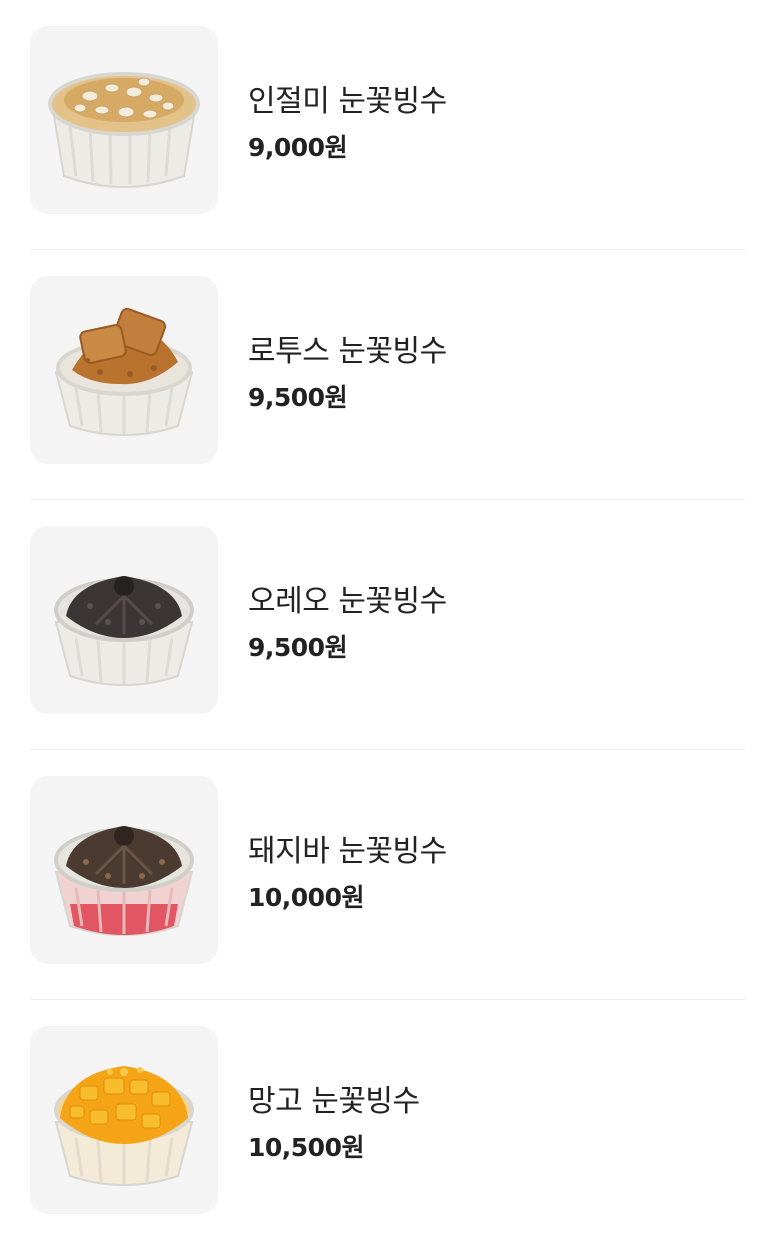 The height and width of the screenshot is (1250, 773). I want to click on menu-item-name: 돼지바 눈꽃빙수, so click(347, 851).